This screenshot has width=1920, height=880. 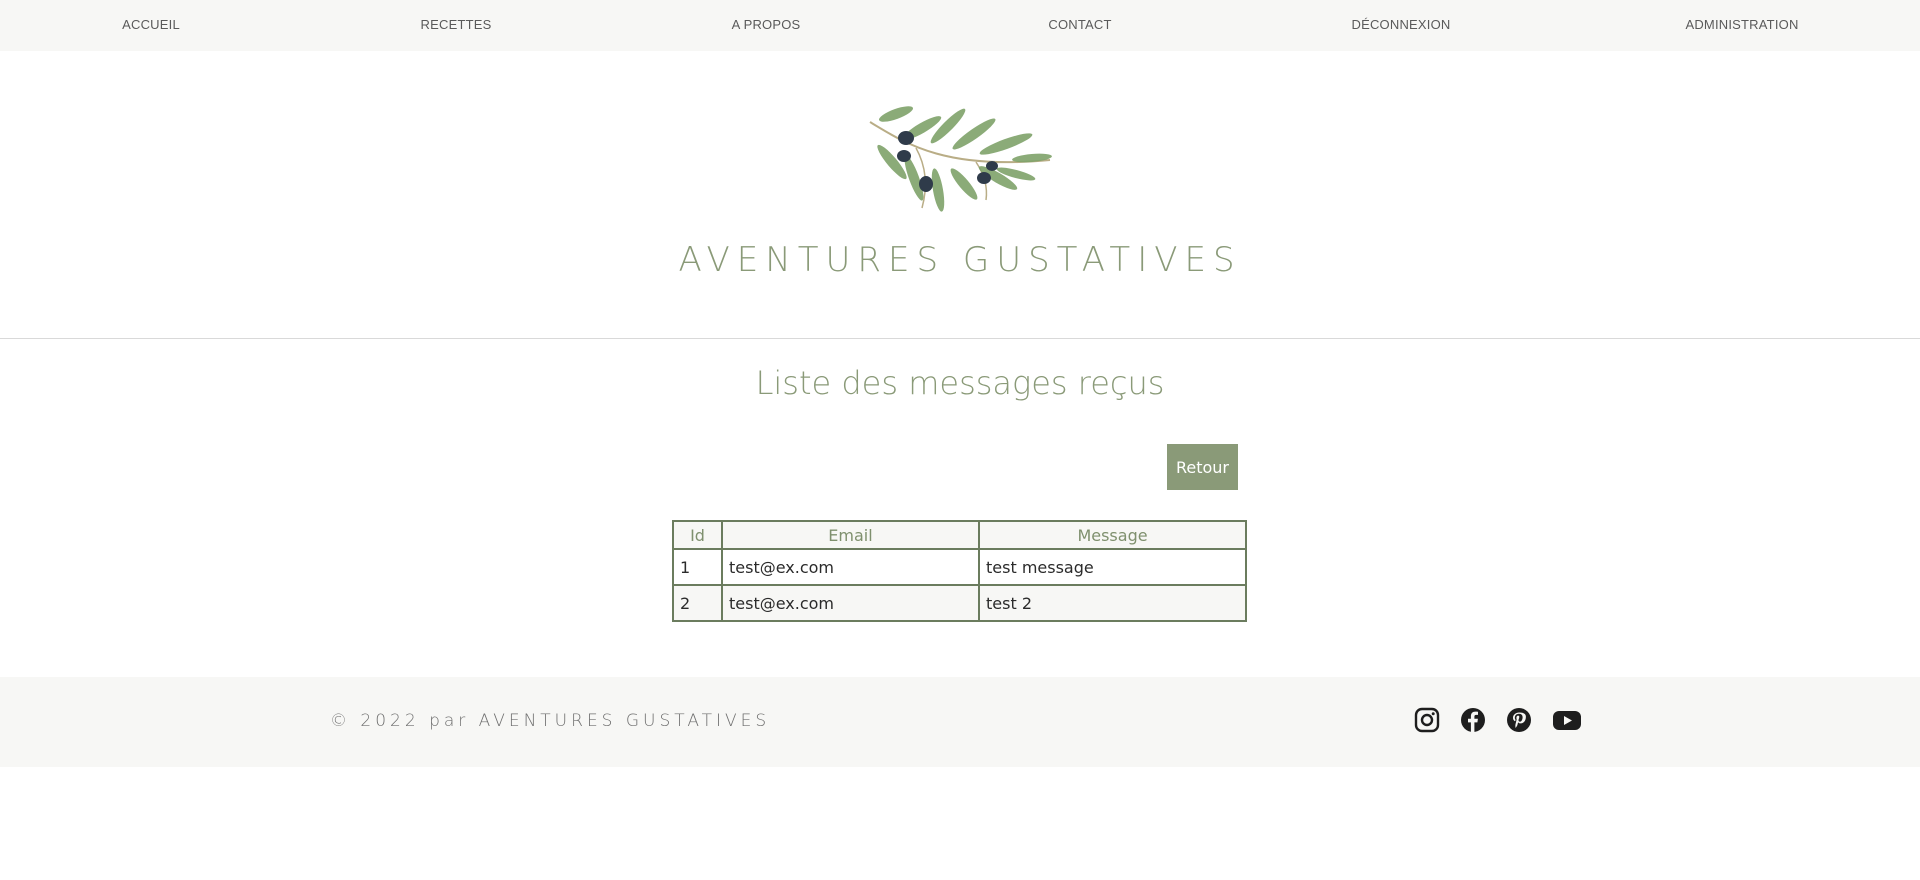 What do you see at coordinates (697, 535) in the screenshot?
I see `column-header-id: Id` at bounding box center [697, 535].